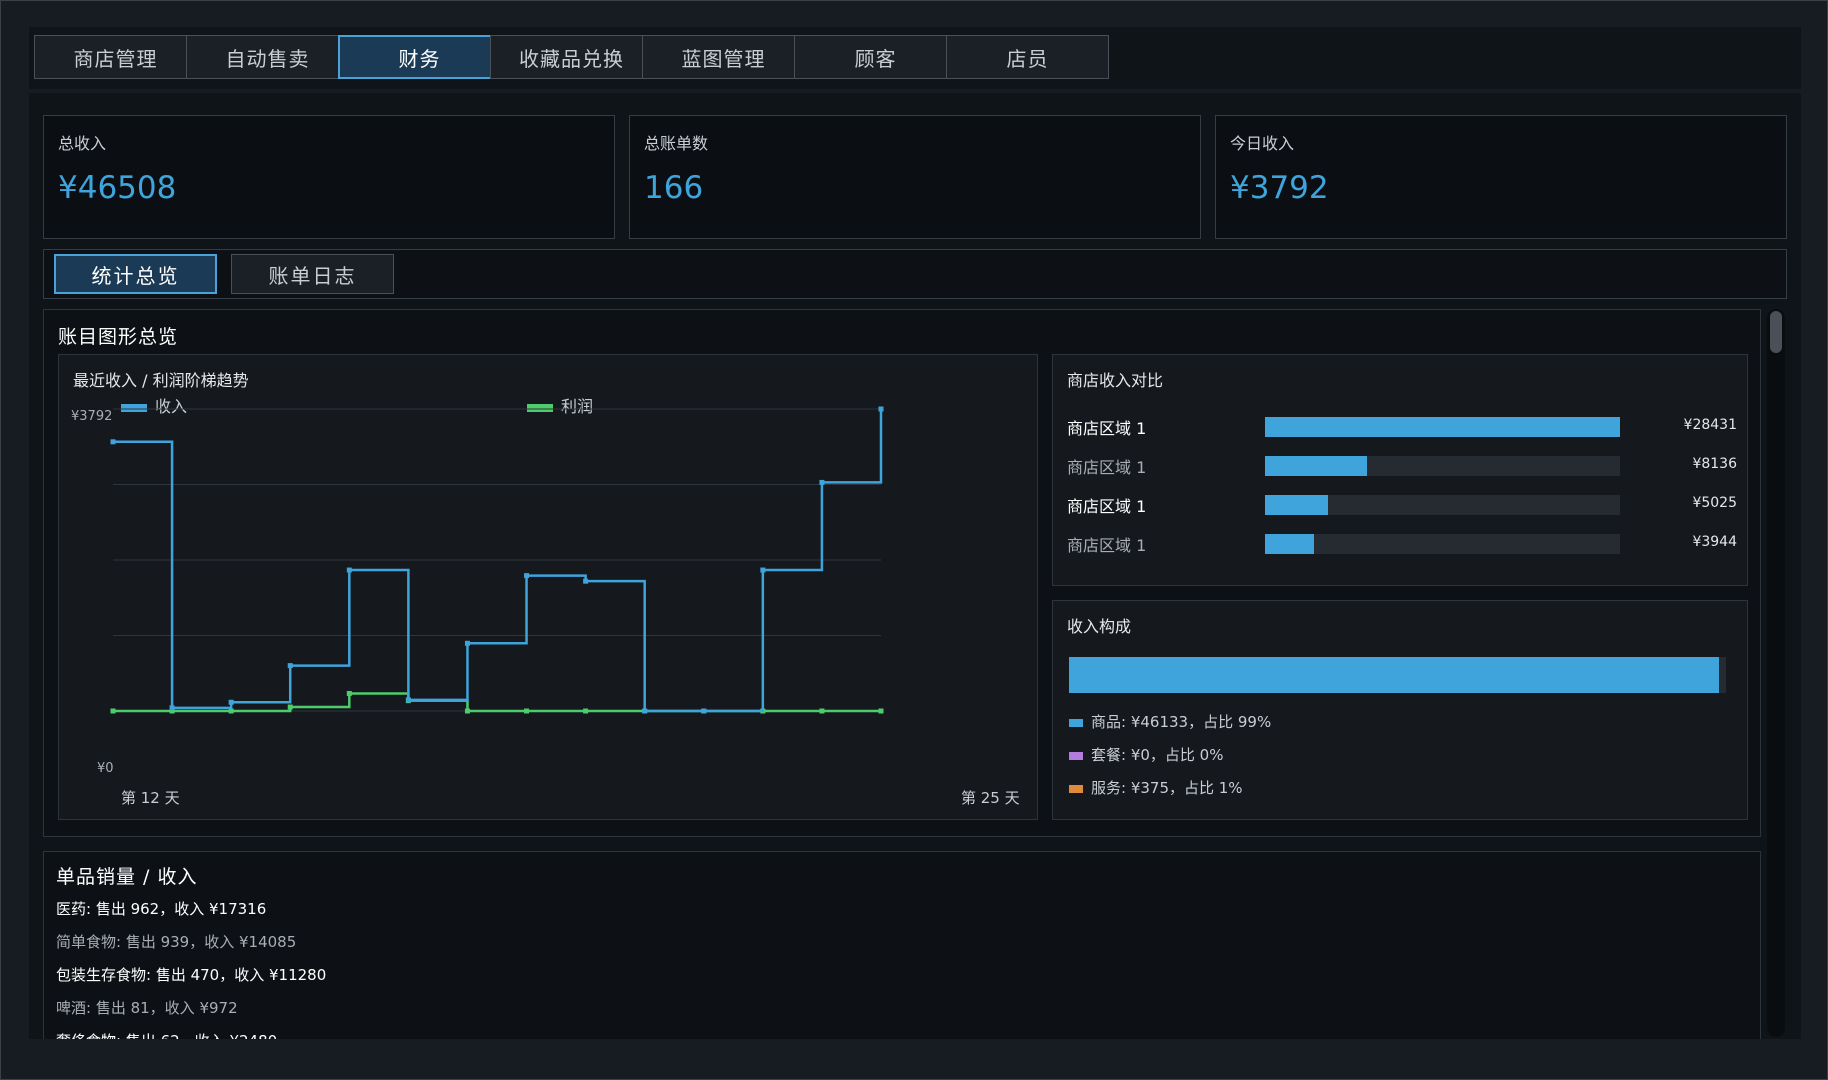  Describe the element at coordinates (1262, 143) in the screenshot. I see `today-income-label: 今日收入` at that location.